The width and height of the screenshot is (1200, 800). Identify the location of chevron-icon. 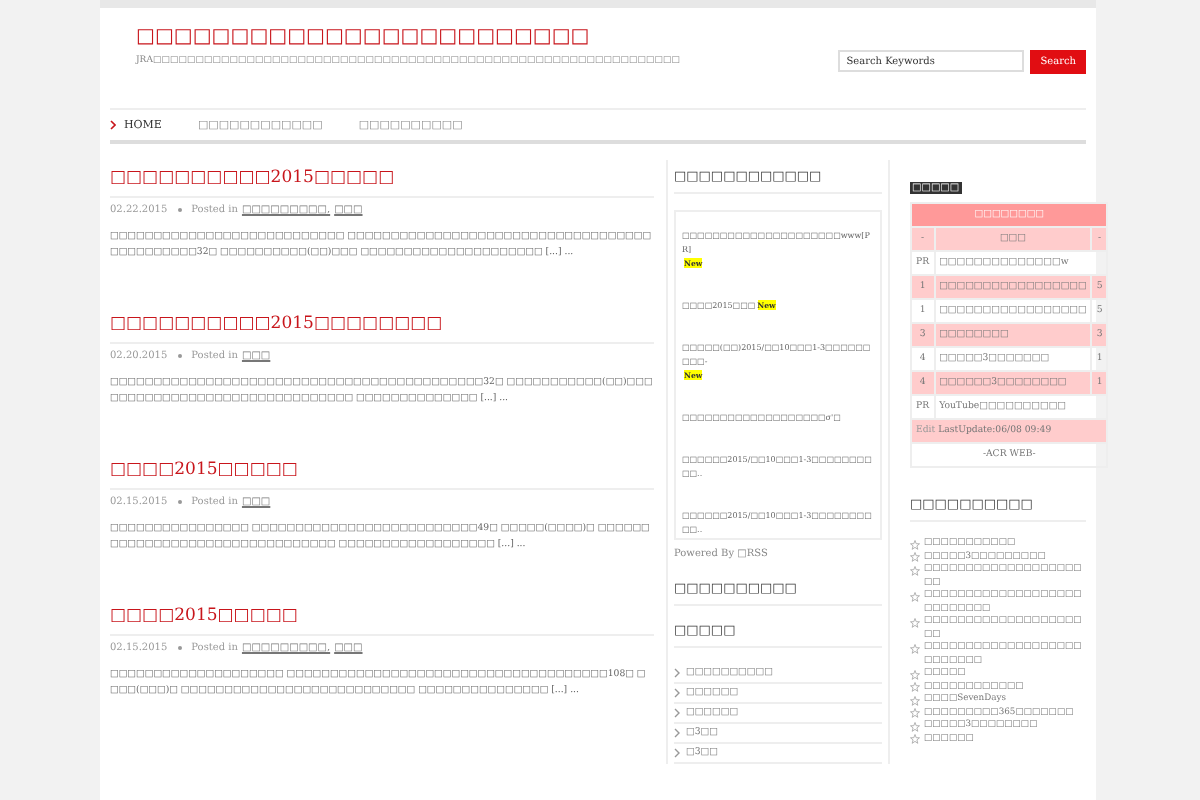
(113, 125).